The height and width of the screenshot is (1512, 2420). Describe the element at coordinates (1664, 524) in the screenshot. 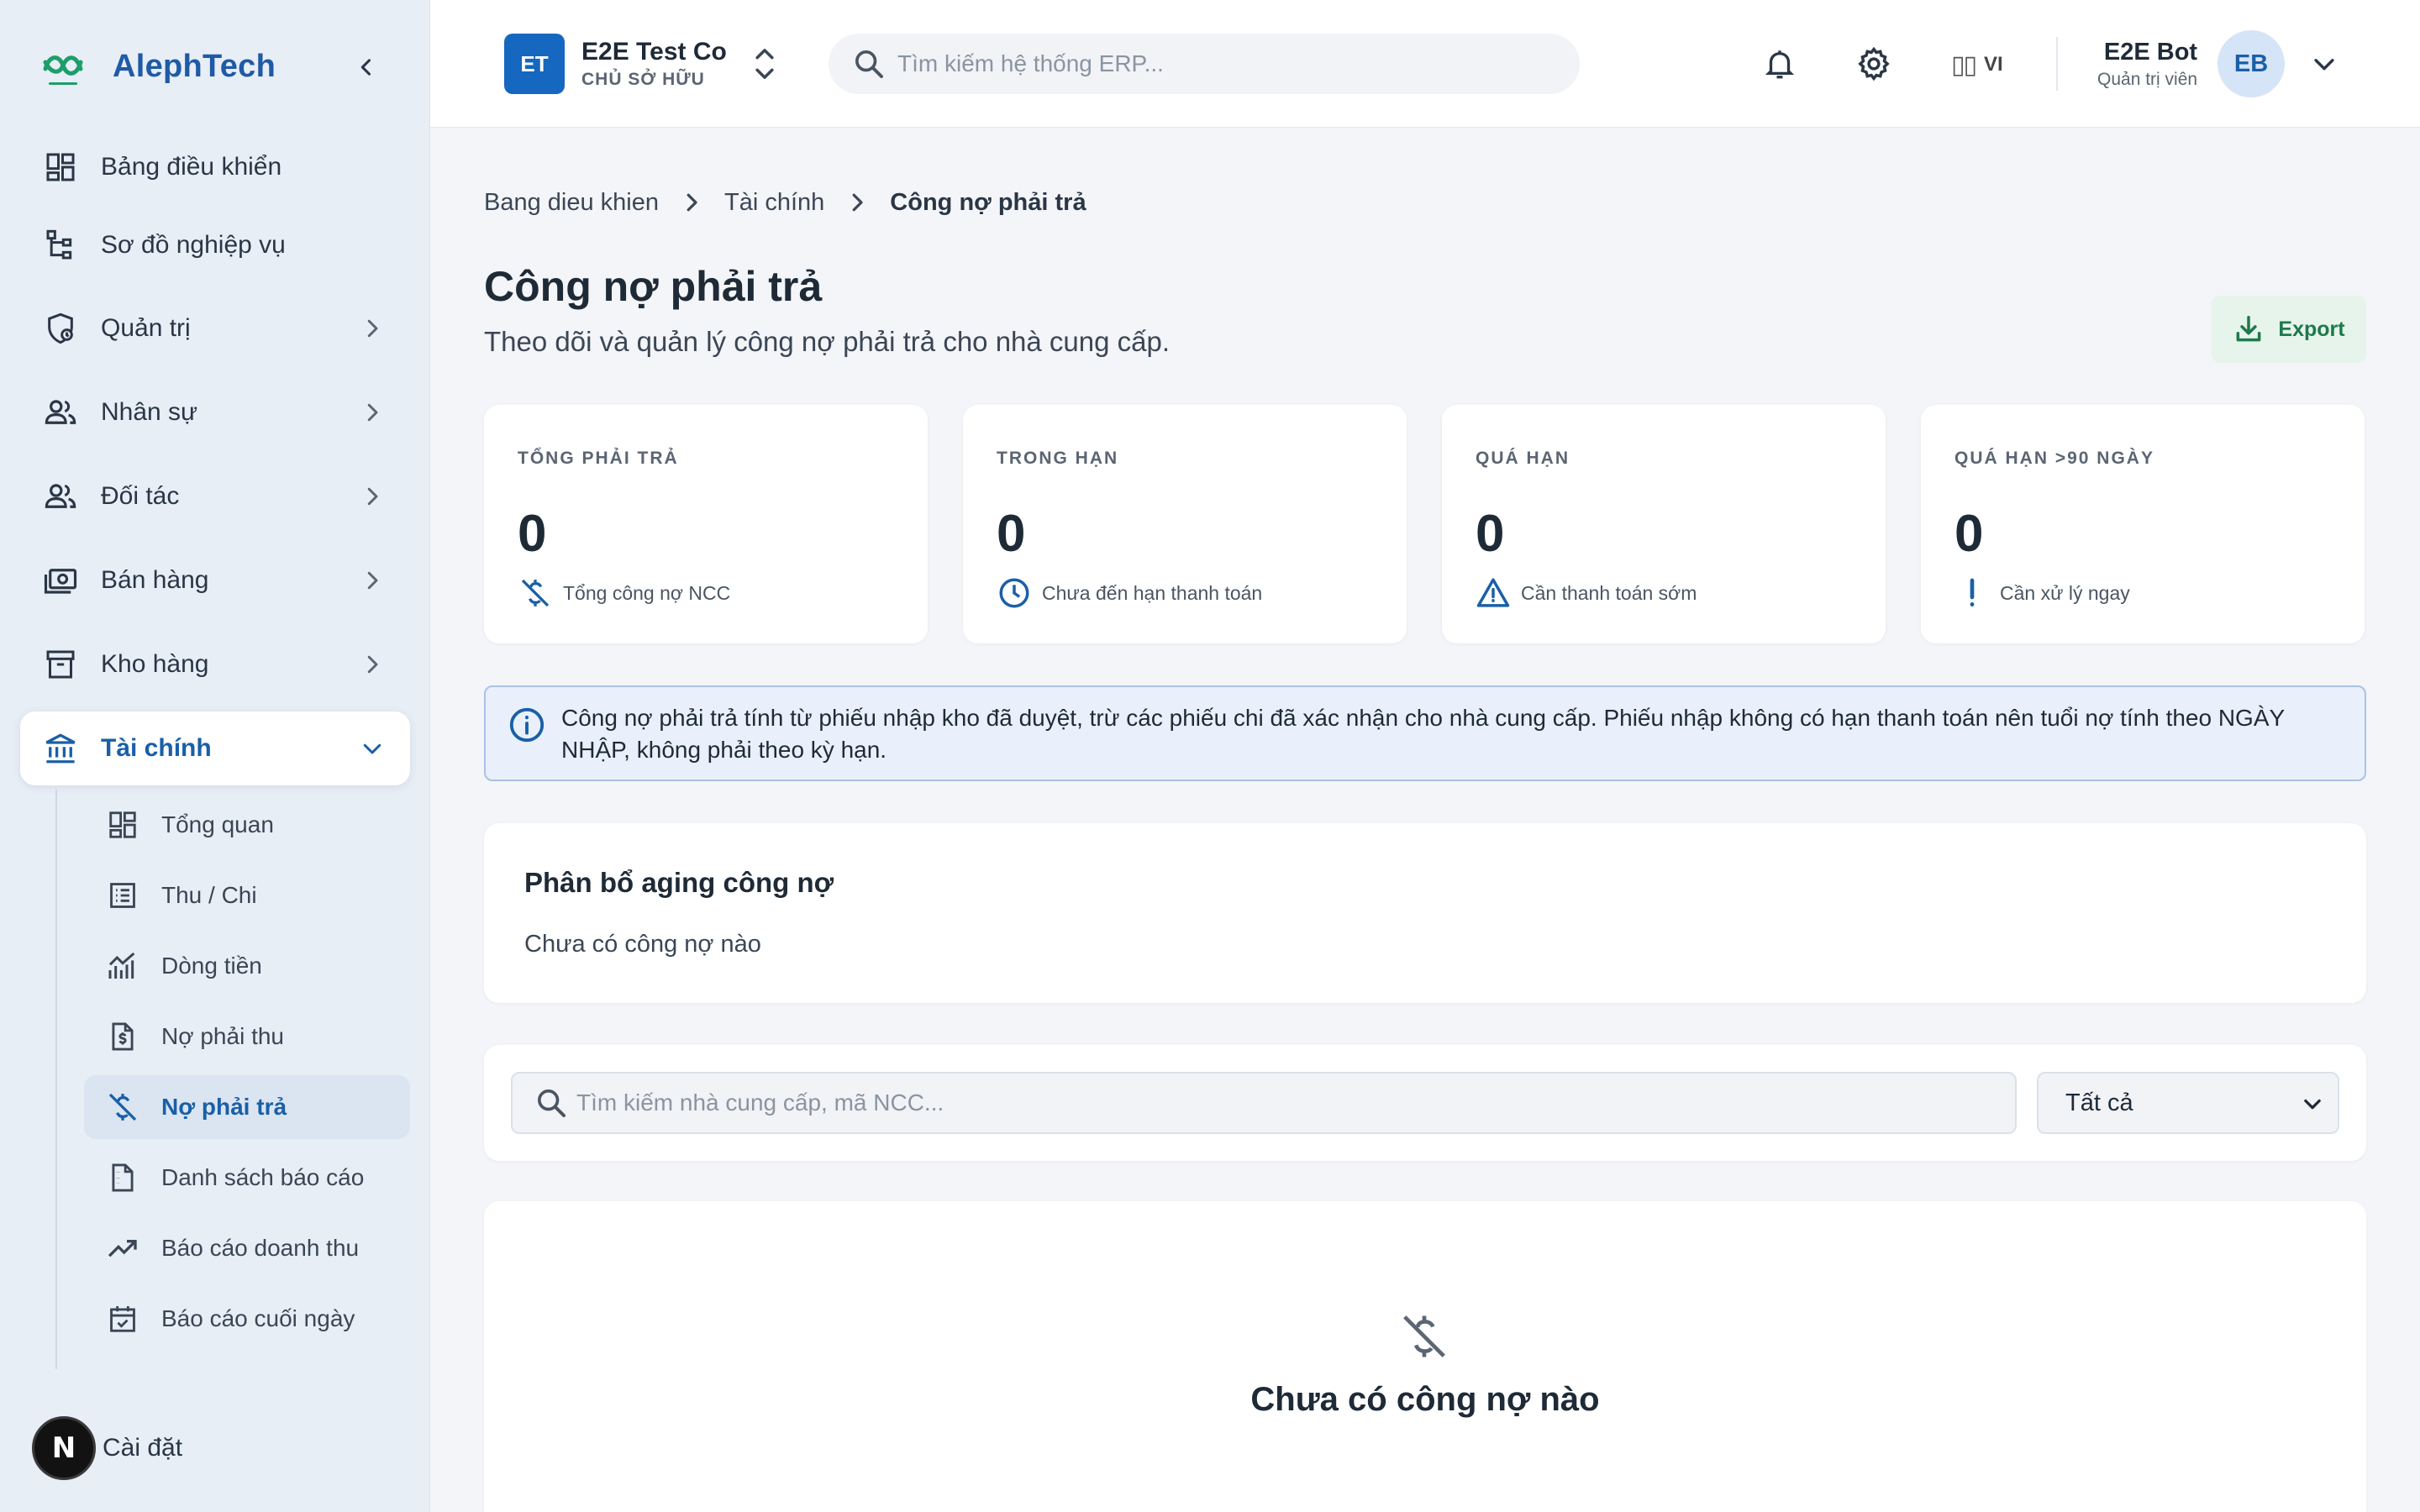

I see `stat-card-overdue: QUÁ HẠN 0 Cần thanh toán sớm` at that location.